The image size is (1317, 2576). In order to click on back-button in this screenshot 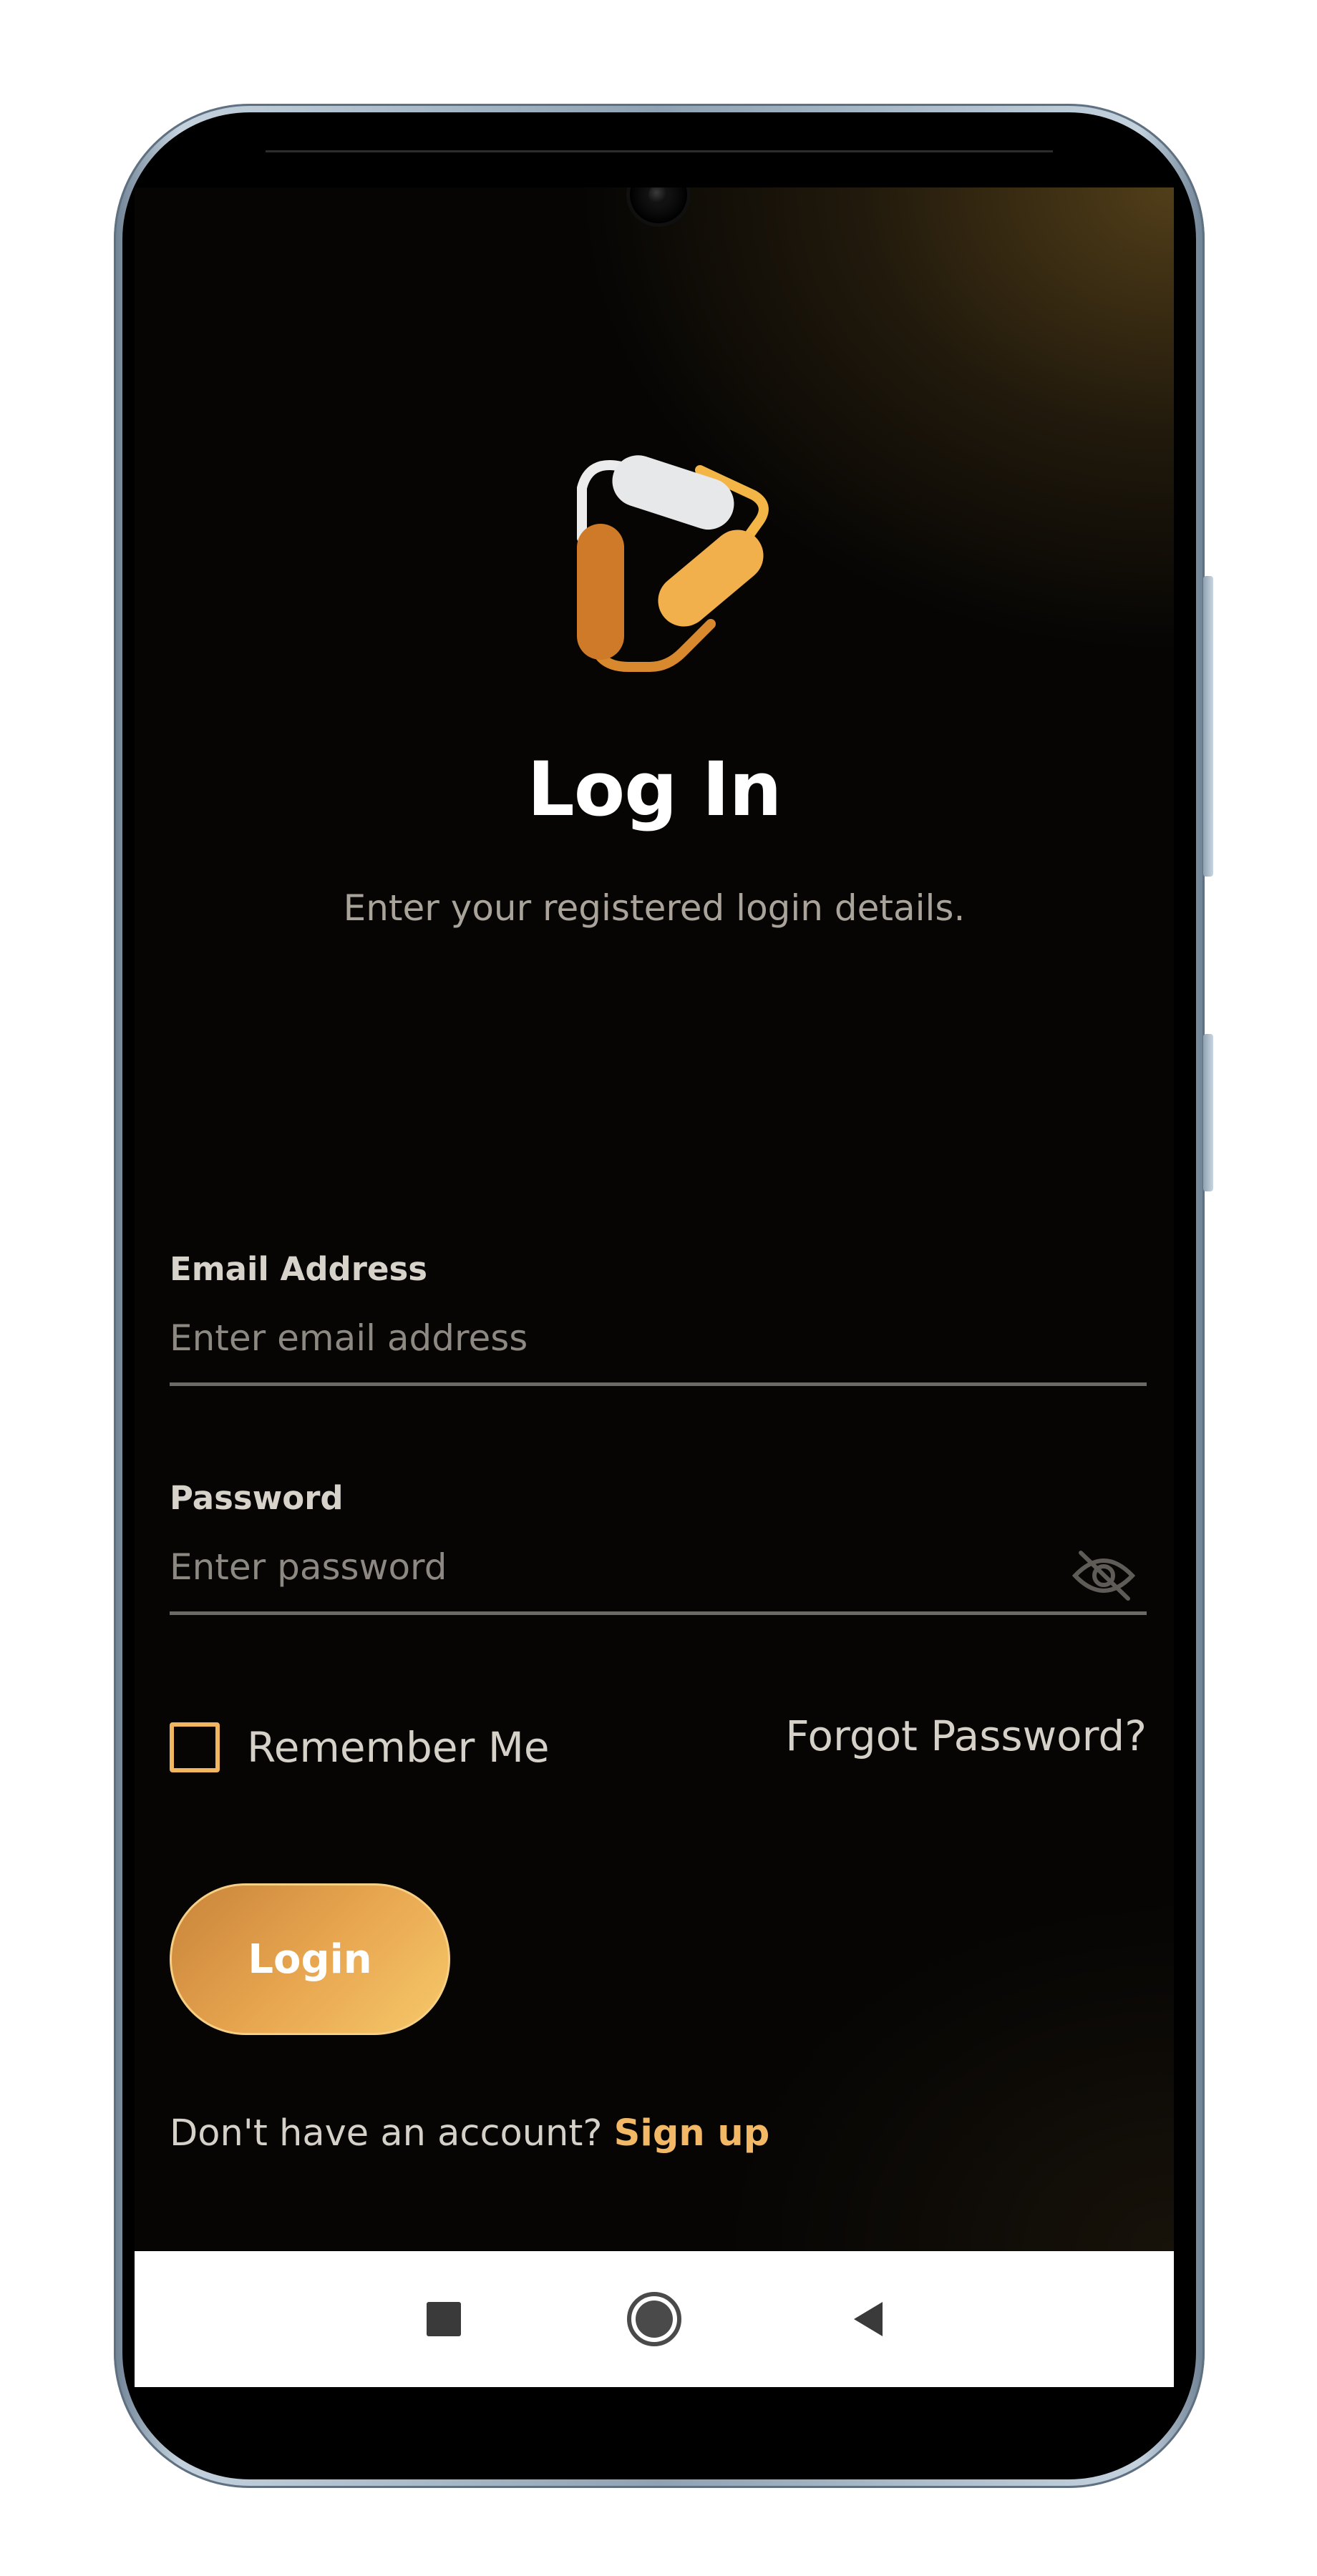, I will do `click(868, 2319)`.